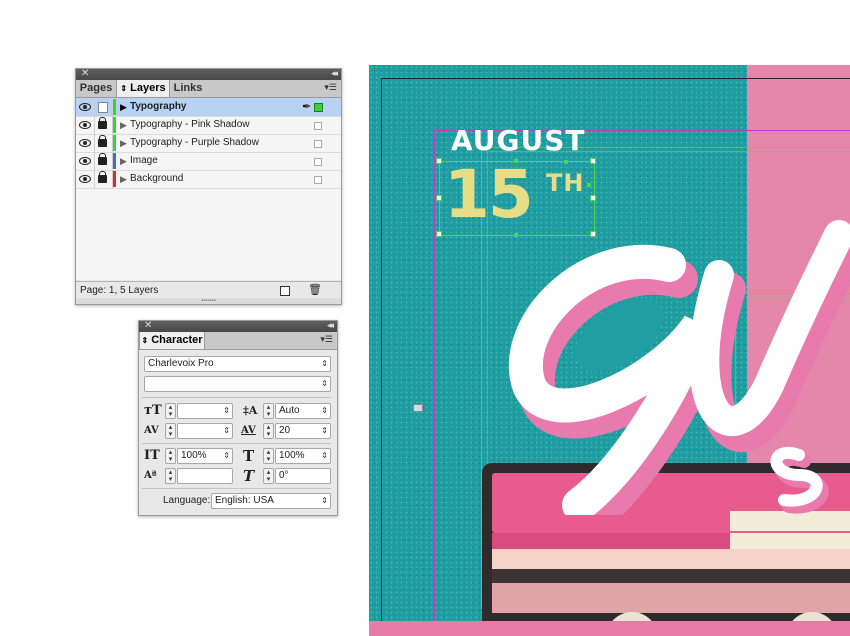 The image size is (850, 636). What do you see at coordinates (170, 411) in the screenshot?
I see `font-size-stepper: ▴ ▾` at bounding box center [170, 411].